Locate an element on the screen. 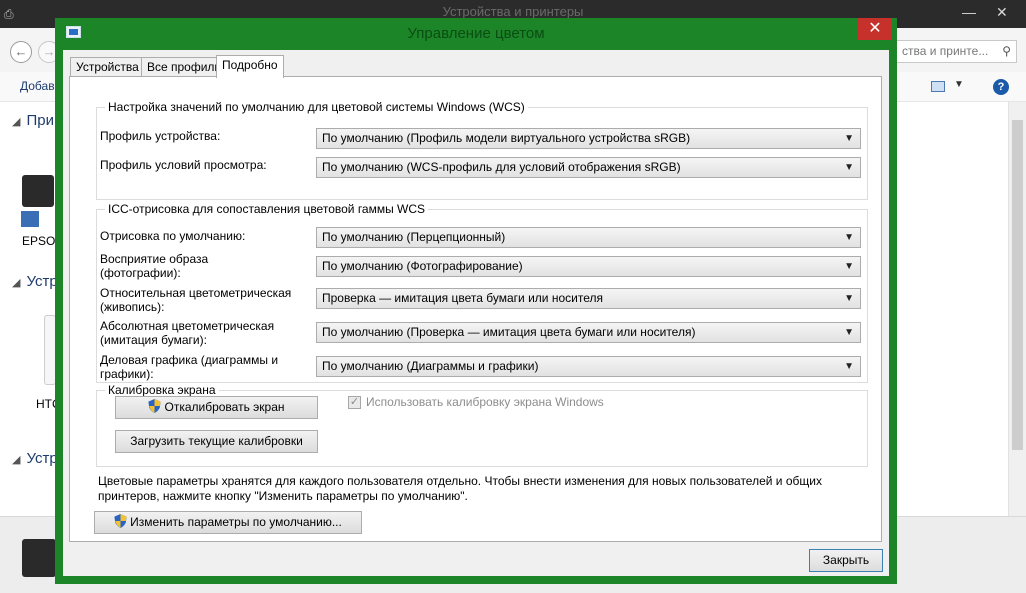 The width and height of the screenshot is (1026, 593). reload-calibrations-button: Загрузить текущие калибровки is located at coordinates (216, 441).